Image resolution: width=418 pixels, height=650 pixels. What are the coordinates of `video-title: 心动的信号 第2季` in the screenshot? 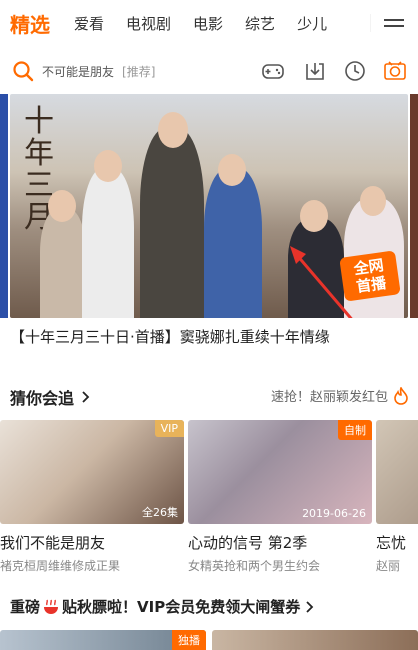 It's located at (248, 543).